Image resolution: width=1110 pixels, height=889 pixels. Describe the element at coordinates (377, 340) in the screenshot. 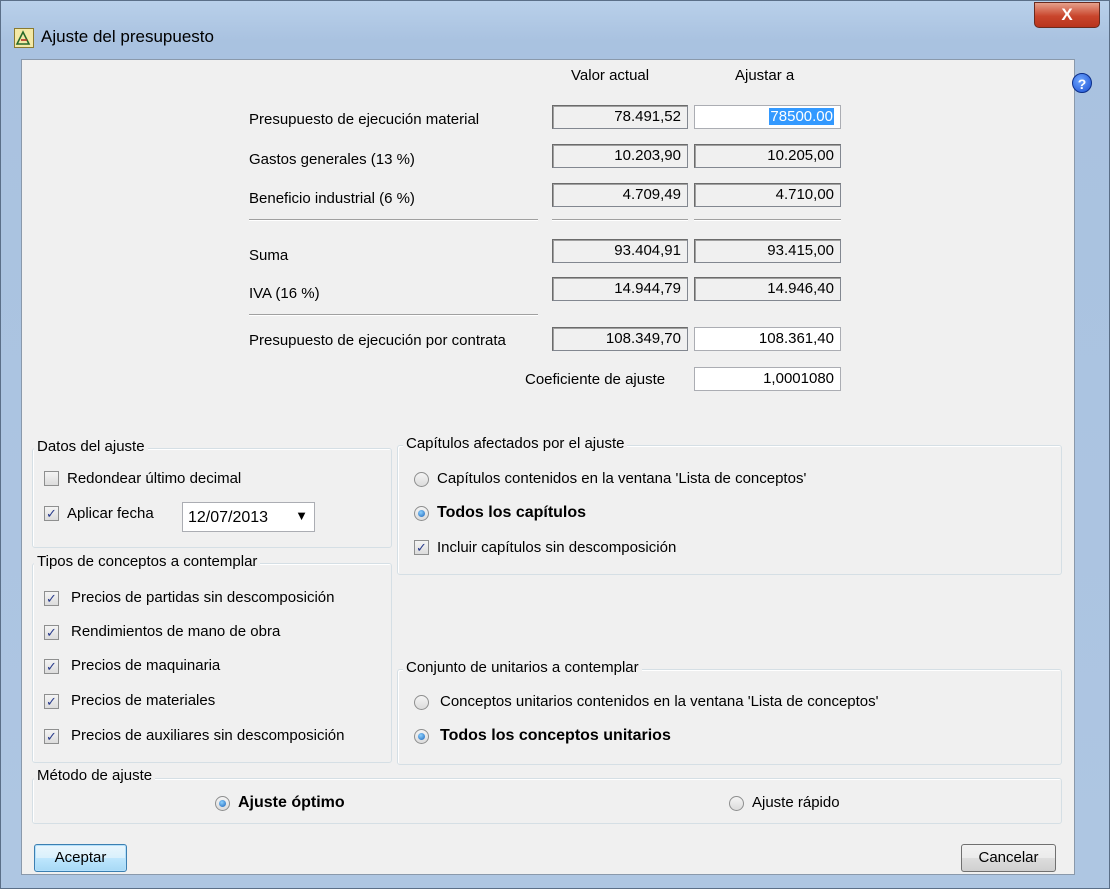

I see `row-label-pec: Presupuesto de ejecución por contrata` at that location.